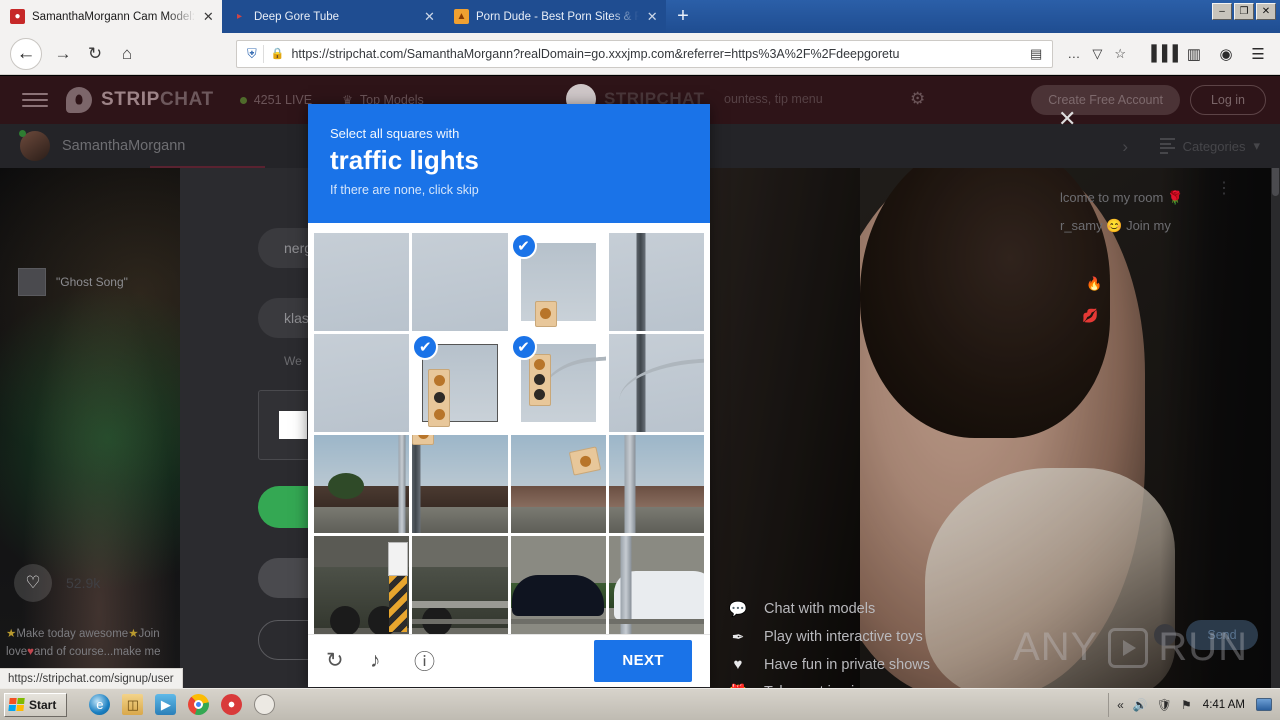 The width and height of the screenshot is (1280, 720). I want to click on categories-dropdown: Categories ▾, so click(1209, 146).